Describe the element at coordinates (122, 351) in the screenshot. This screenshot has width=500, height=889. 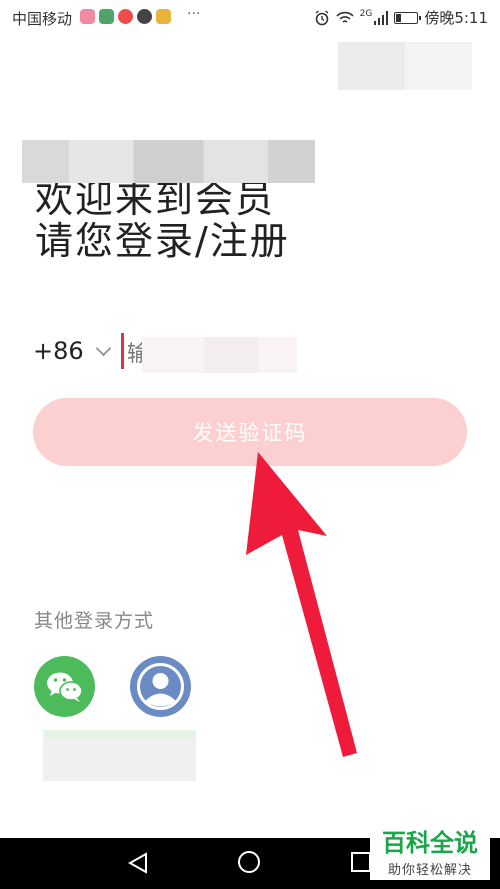
I see `text-cursor` at that location.